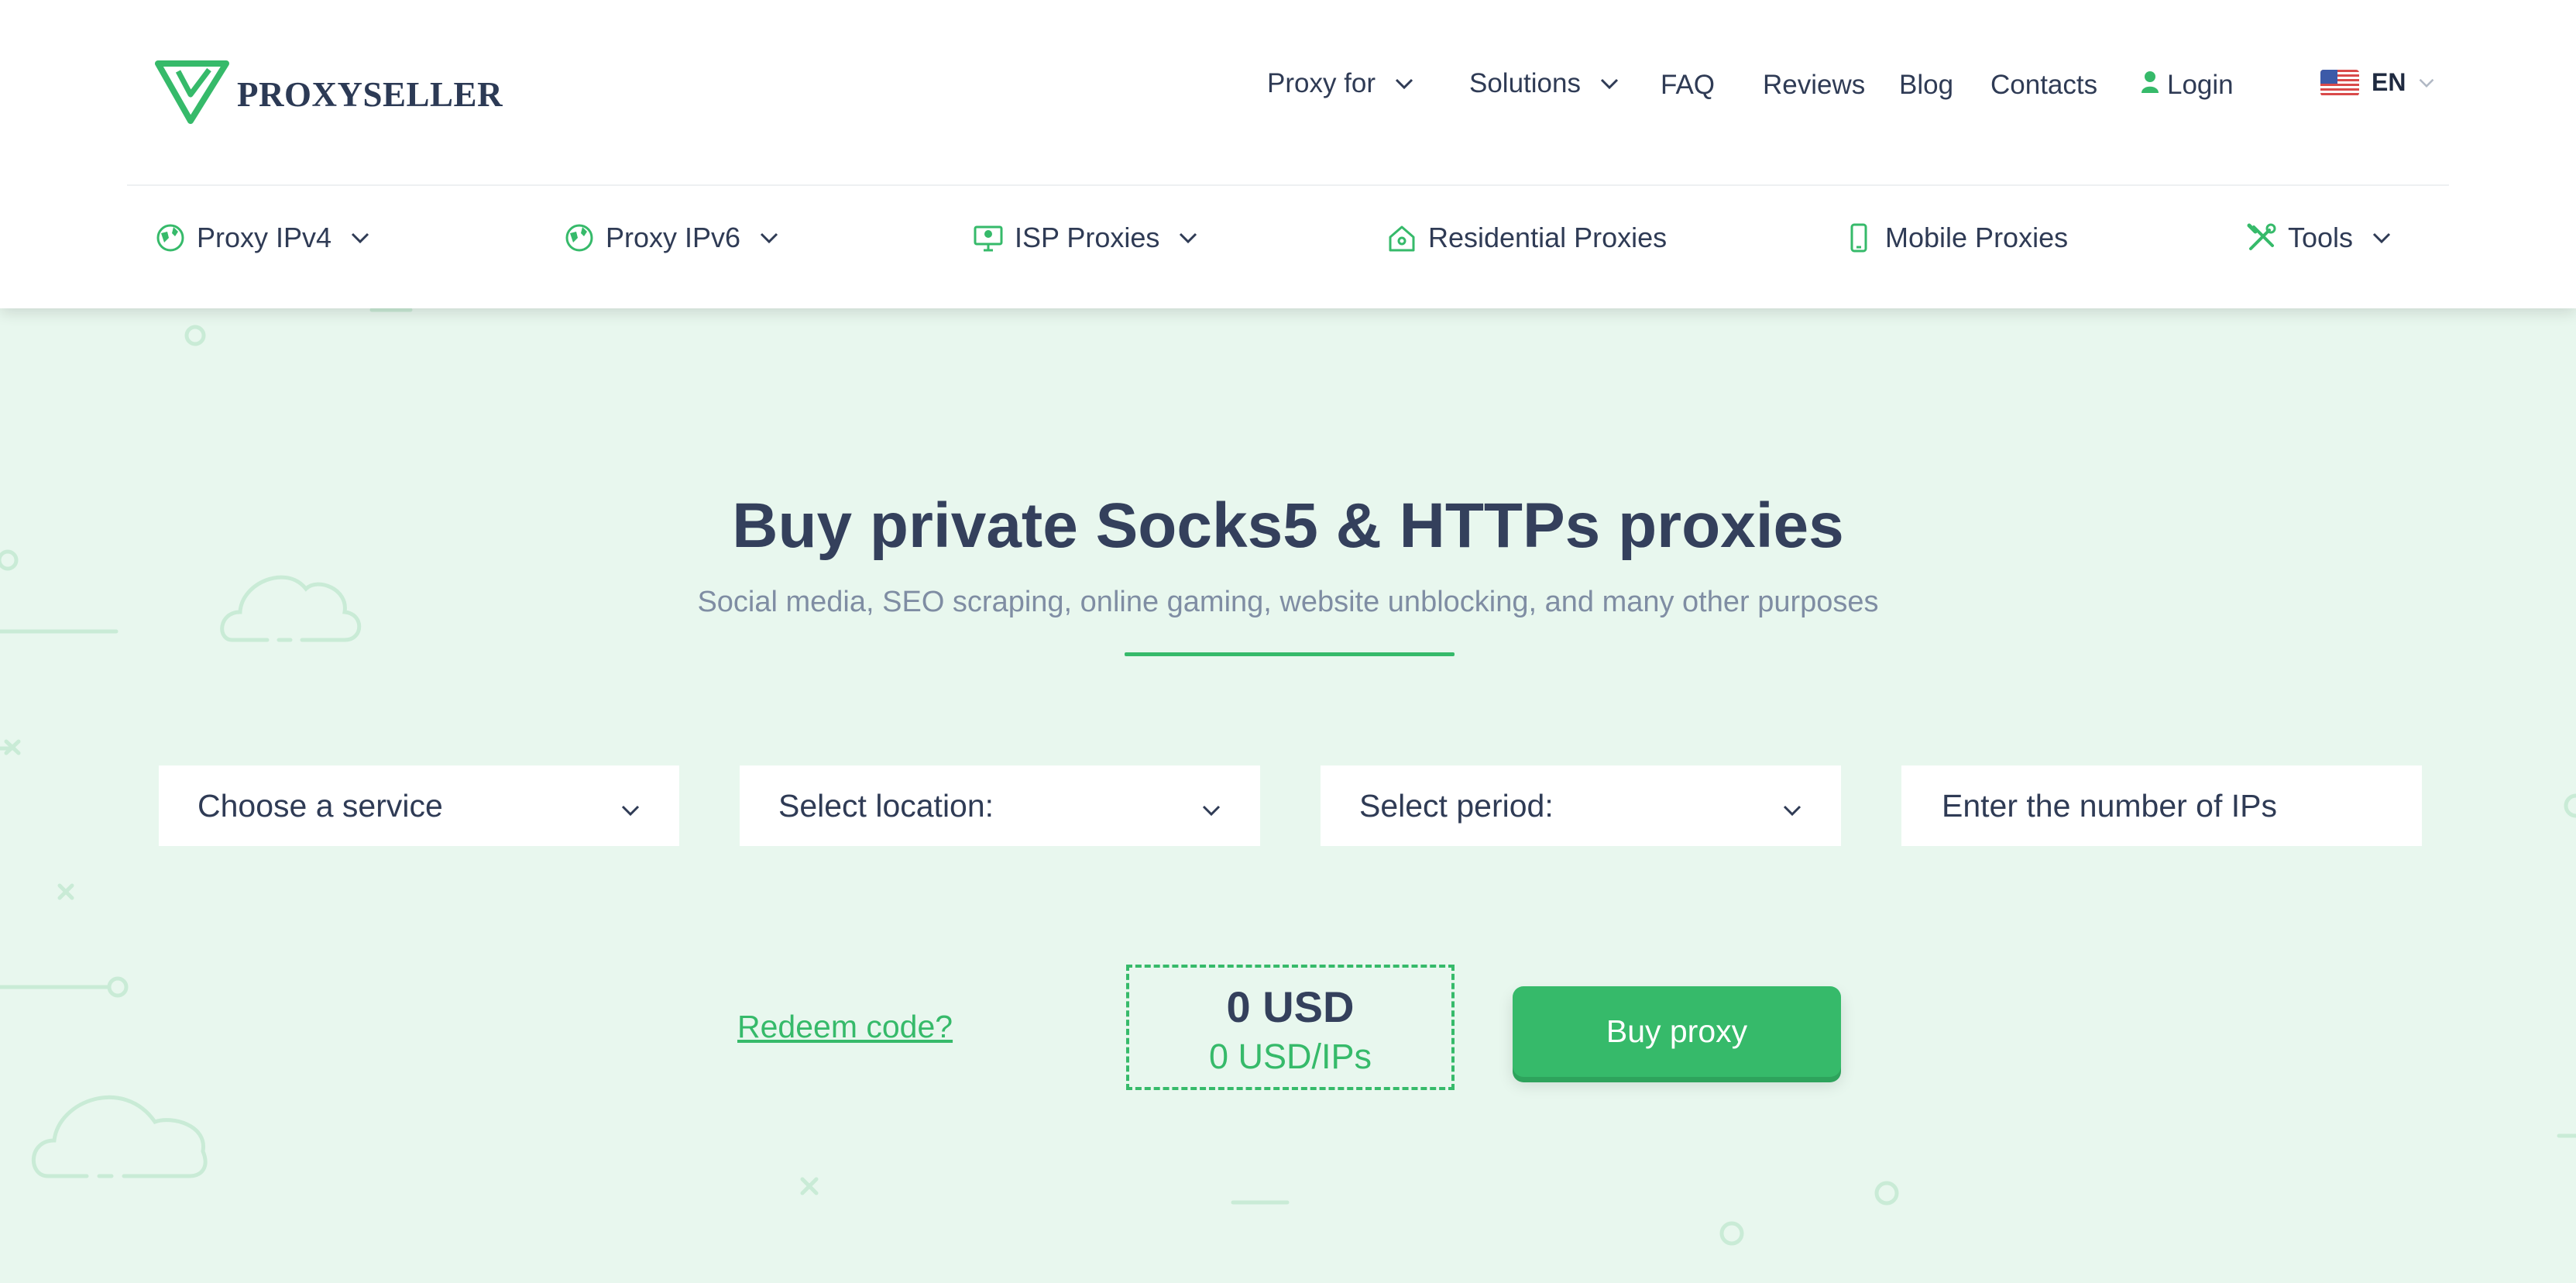  What do you see at coordinates (1581, 805) in the screenshot?
I see `period-select: Select period:` at bounding box center [1581, 805].